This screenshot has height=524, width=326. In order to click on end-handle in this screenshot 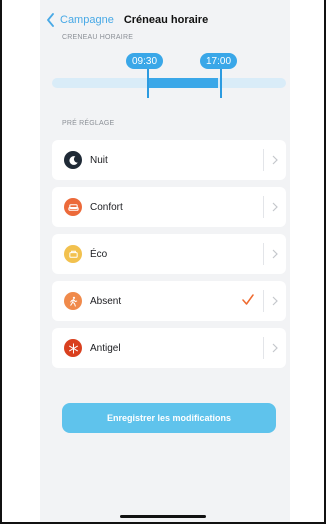, I will do `click(221, 83)`.